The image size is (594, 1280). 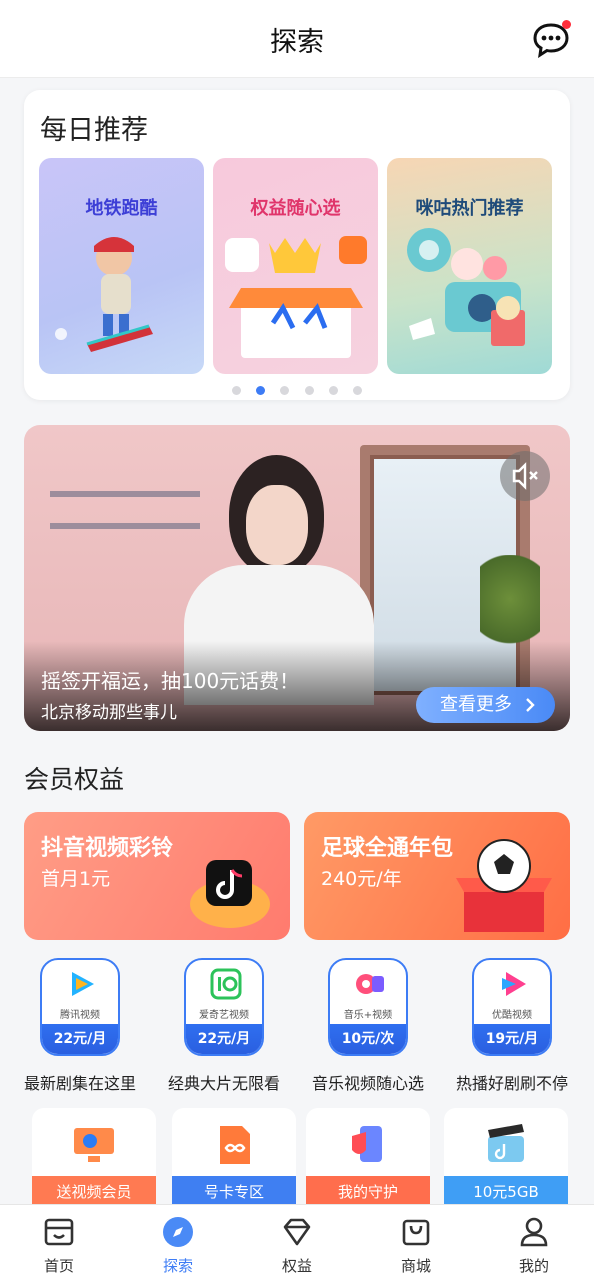 What do you see at coordinates (512, 1039) in the screenshot?
I see `app-price: 19元/月` at bounding box center [512, 1039].